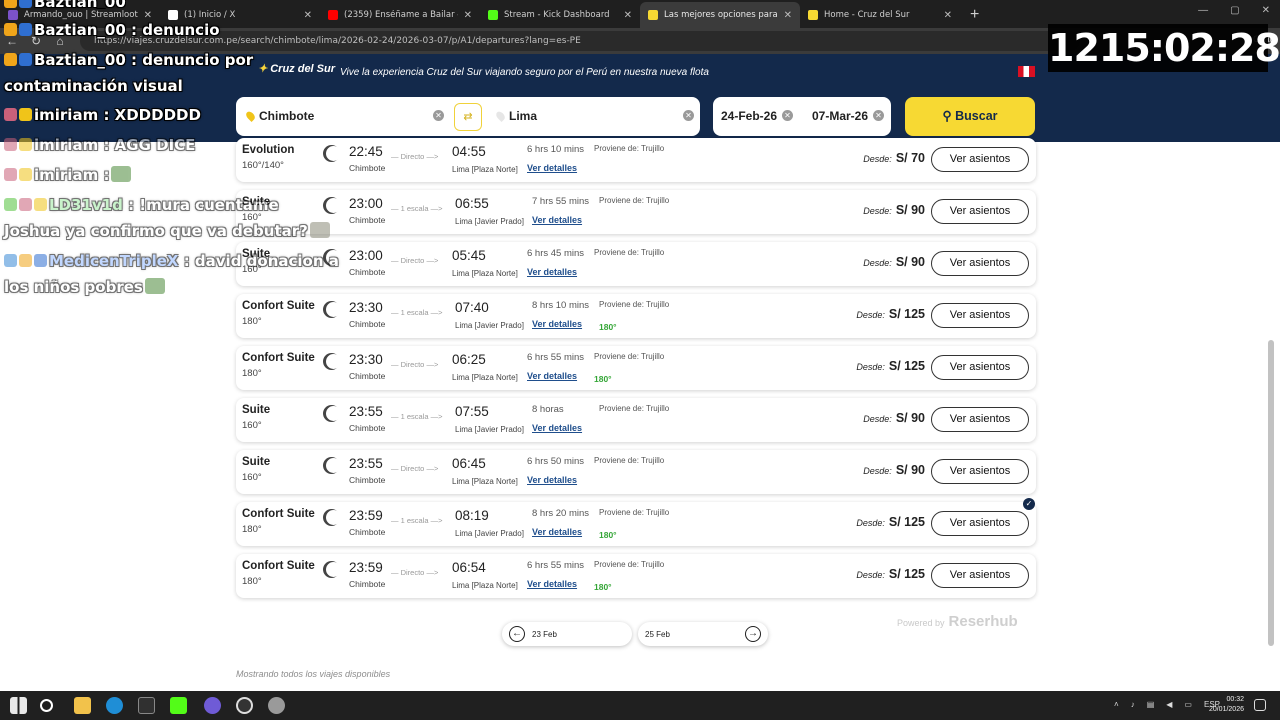 The width and height of the screenshot is (1280, 720). Describe the element at coordinates (1271, 493) in the screenshot. I see `page-scrollbar` at that location.